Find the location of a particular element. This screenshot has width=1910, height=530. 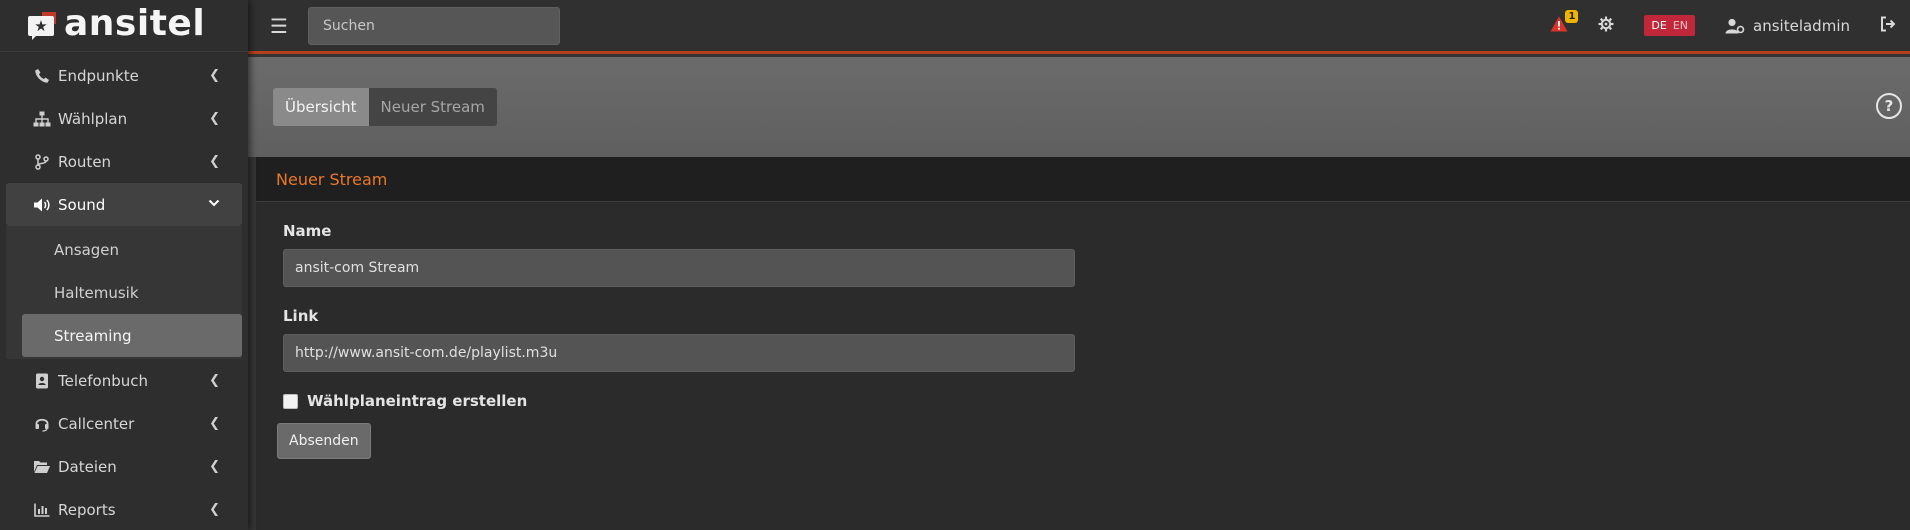

dialplan-entry-label: Wählplaneintrag erstellen is located at coordinates (417, 401).